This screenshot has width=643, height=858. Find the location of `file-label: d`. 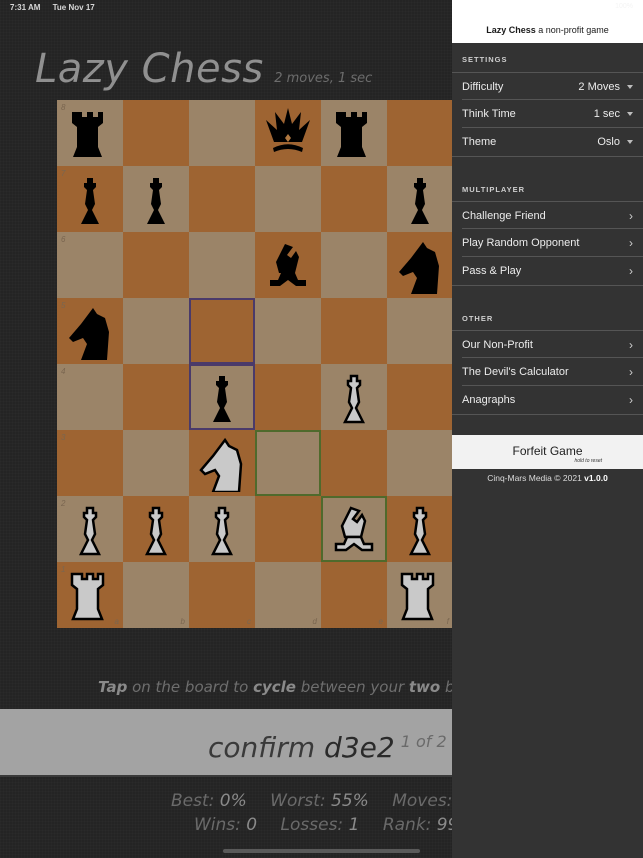

file-label: d is located at coordinates (314, 621).